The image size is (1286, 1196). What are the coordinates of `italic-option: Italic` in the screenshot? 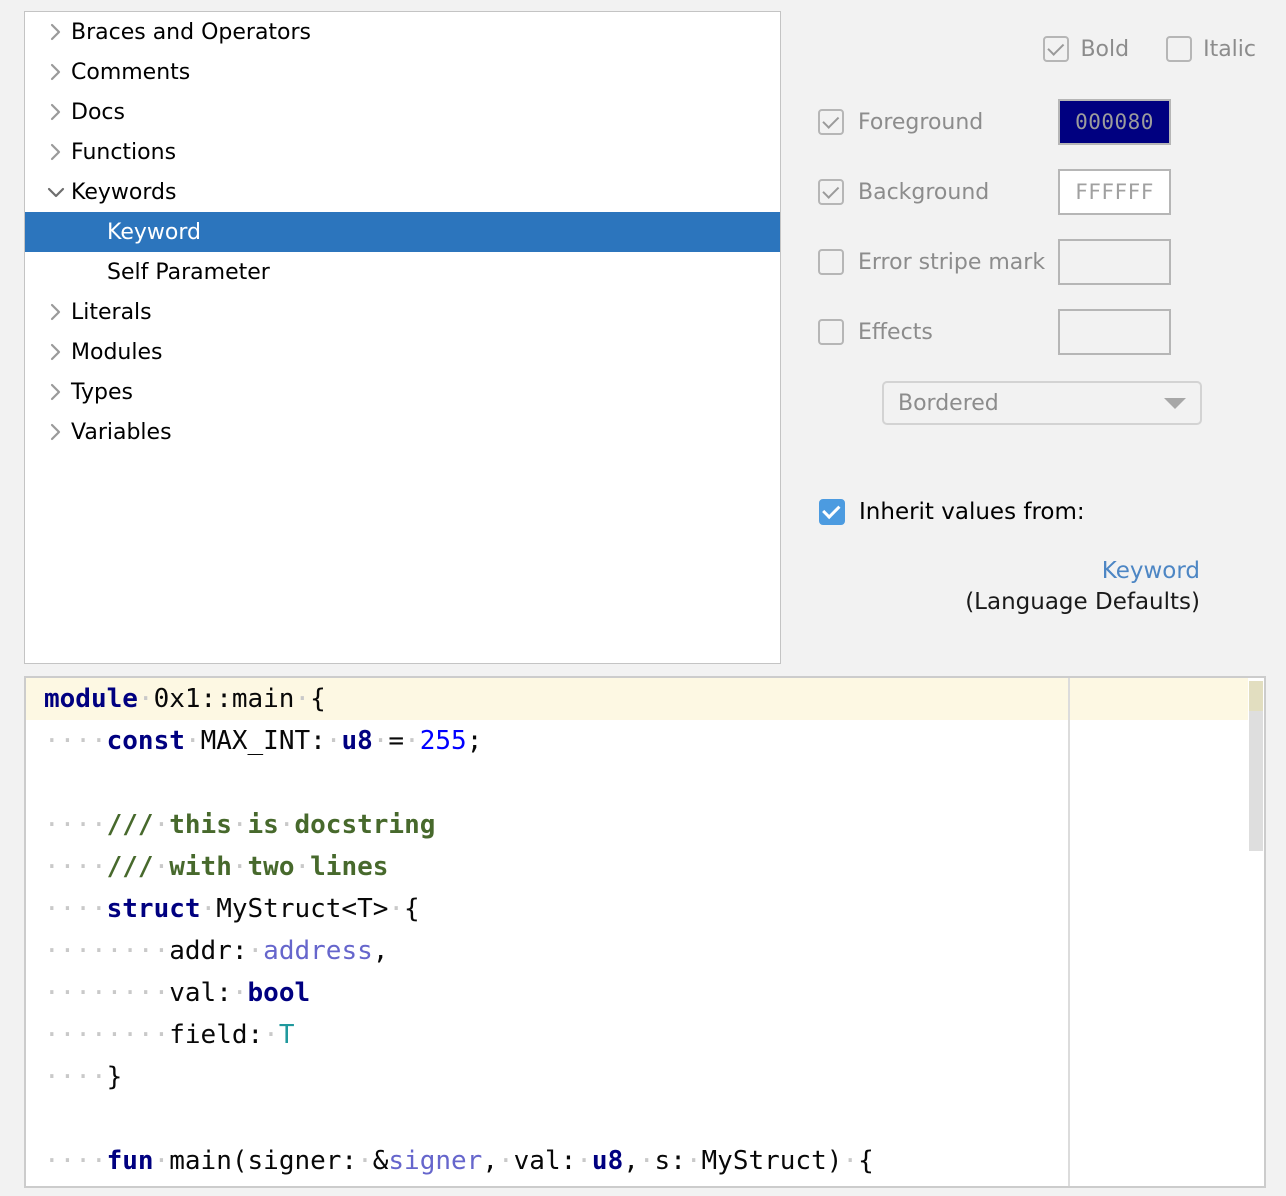 It's located at (1211, 49).